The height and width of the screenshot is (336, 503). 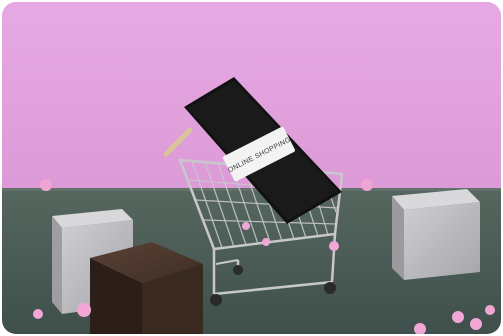 What do you see at coordinates (436, 234) in the screenshot?
I see `grey-gift-box-right` at bounding box center [436, 234].